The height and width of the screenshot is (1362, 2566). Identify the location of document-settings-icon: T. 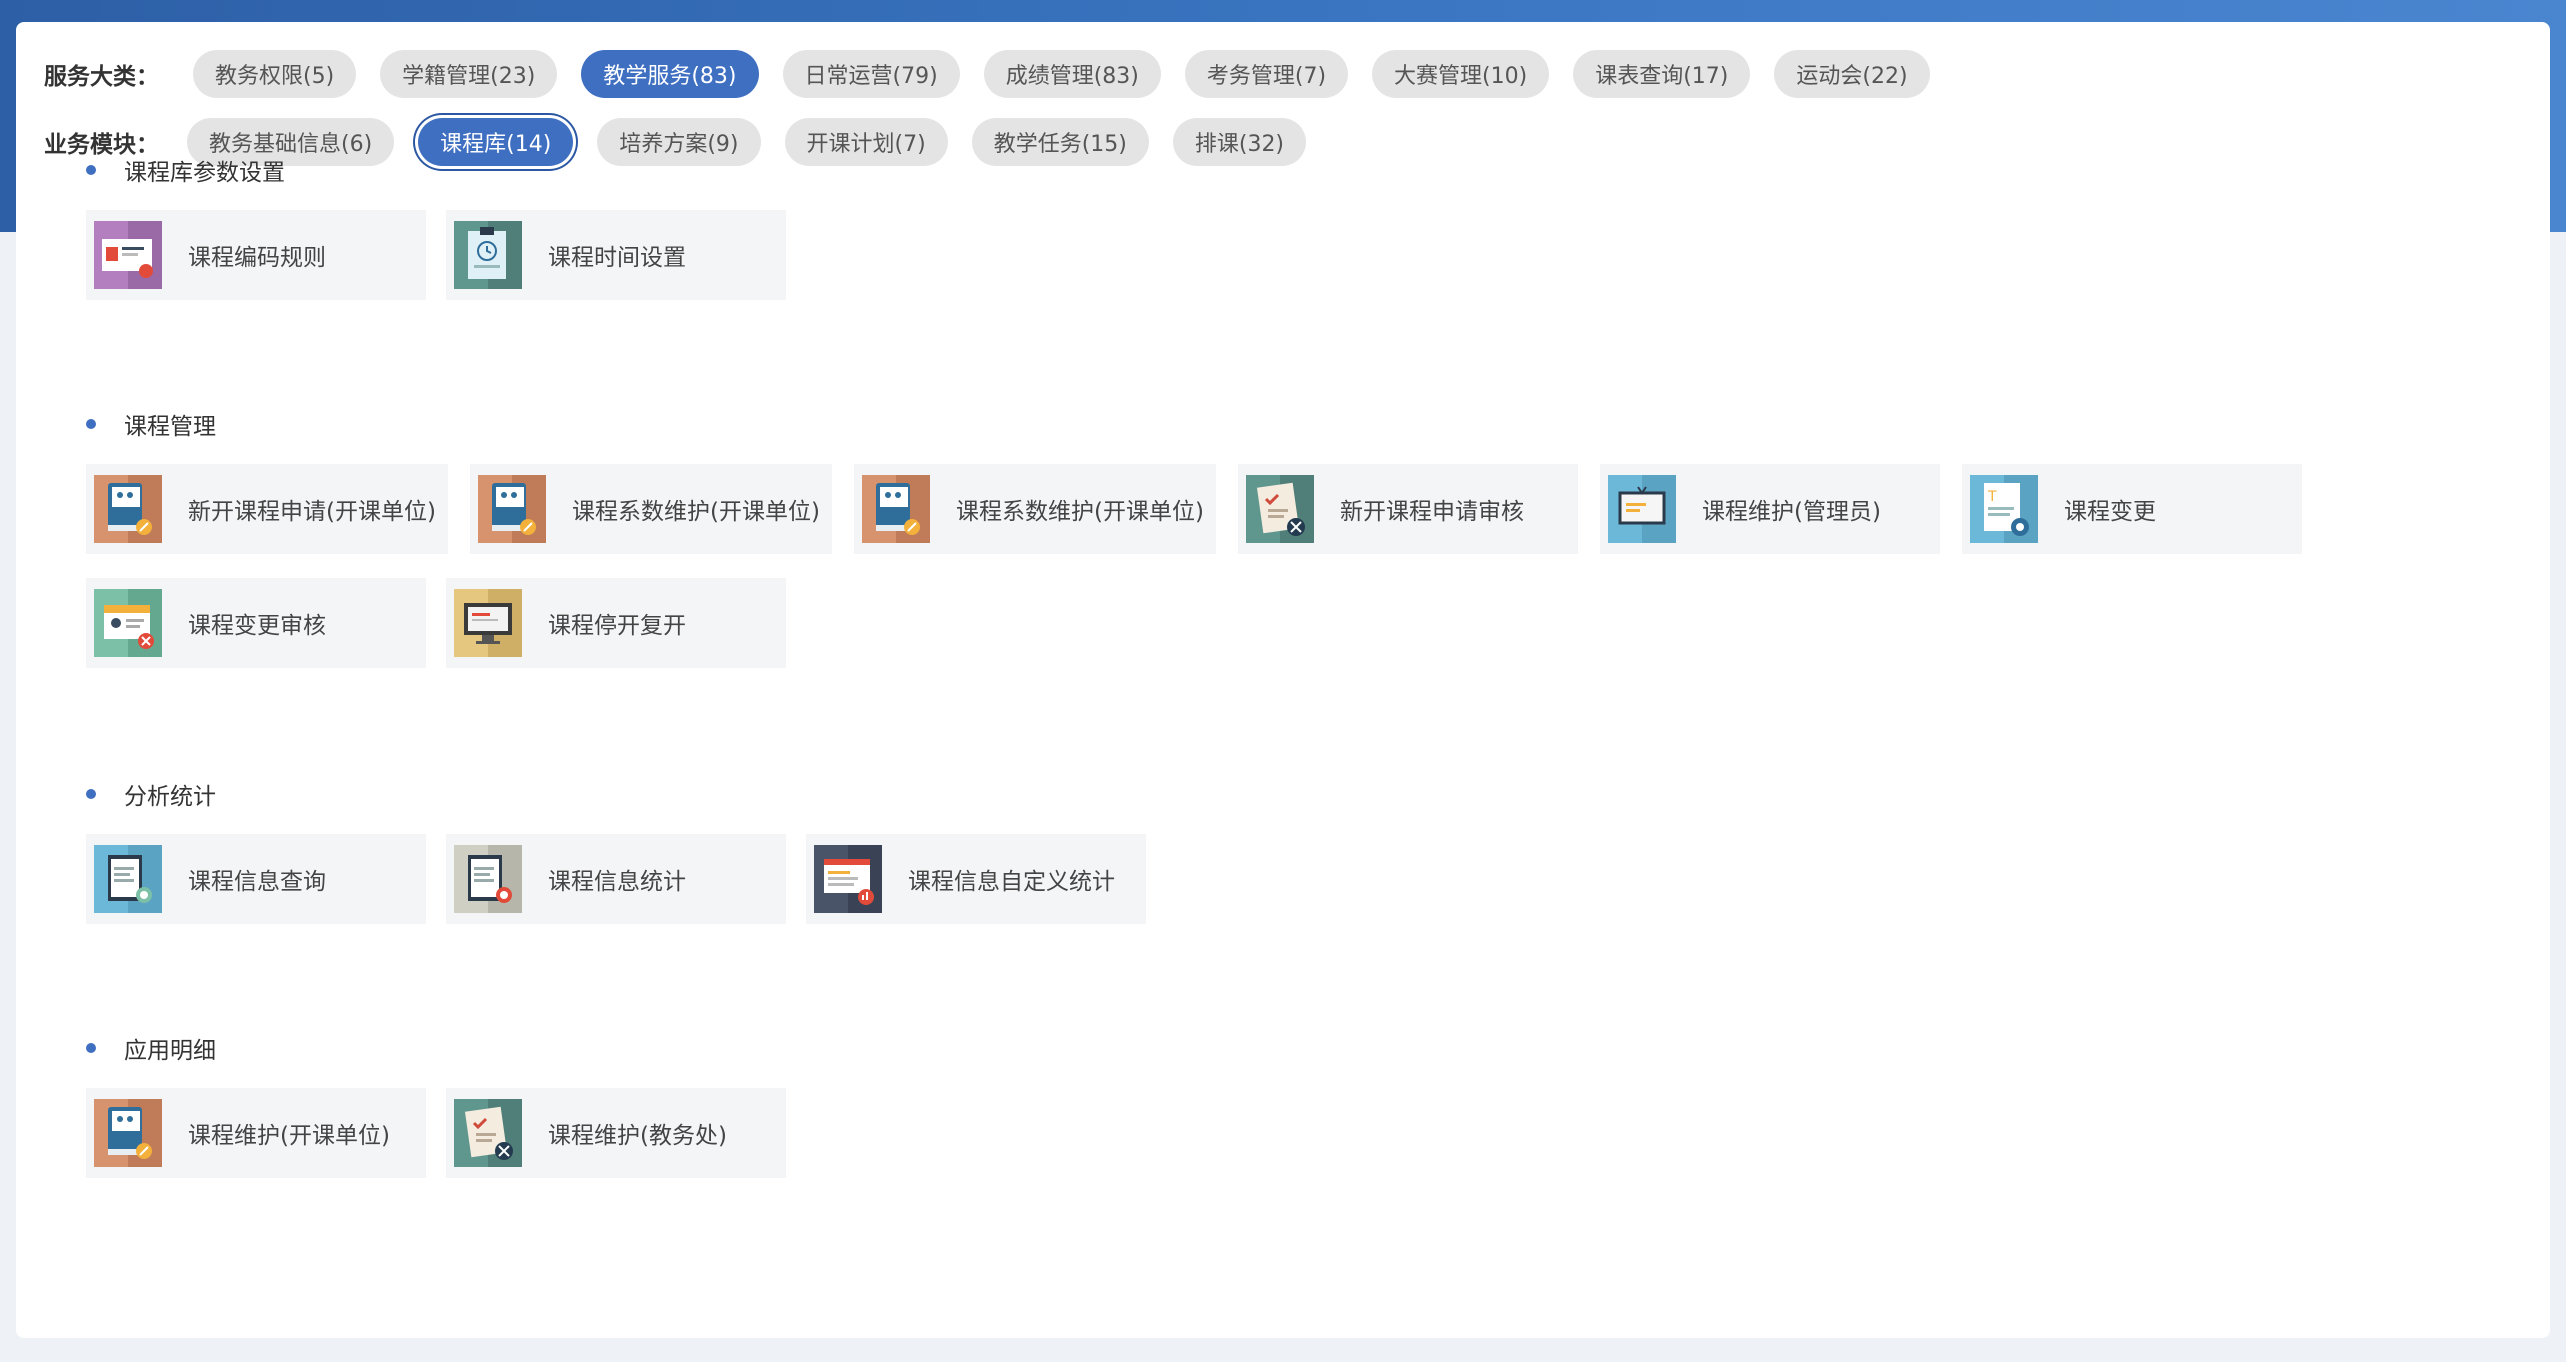
(2004, 509).